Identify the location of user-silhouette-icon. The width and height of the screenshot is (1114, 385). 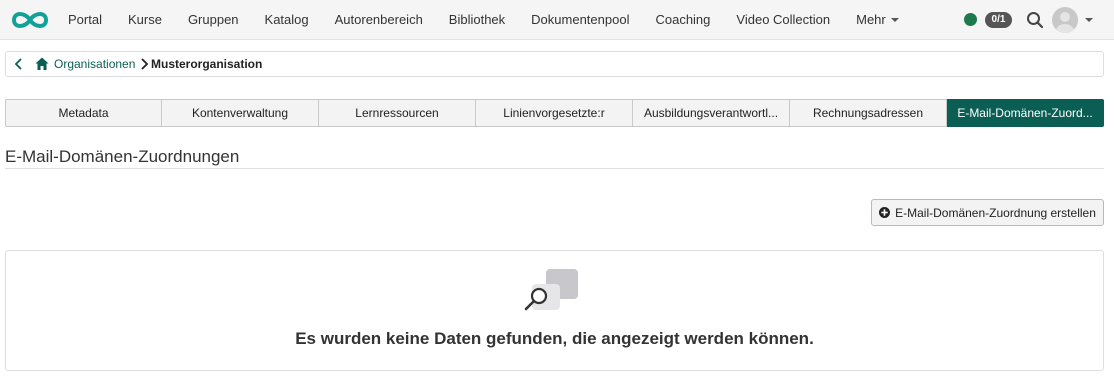
(1065, 22).